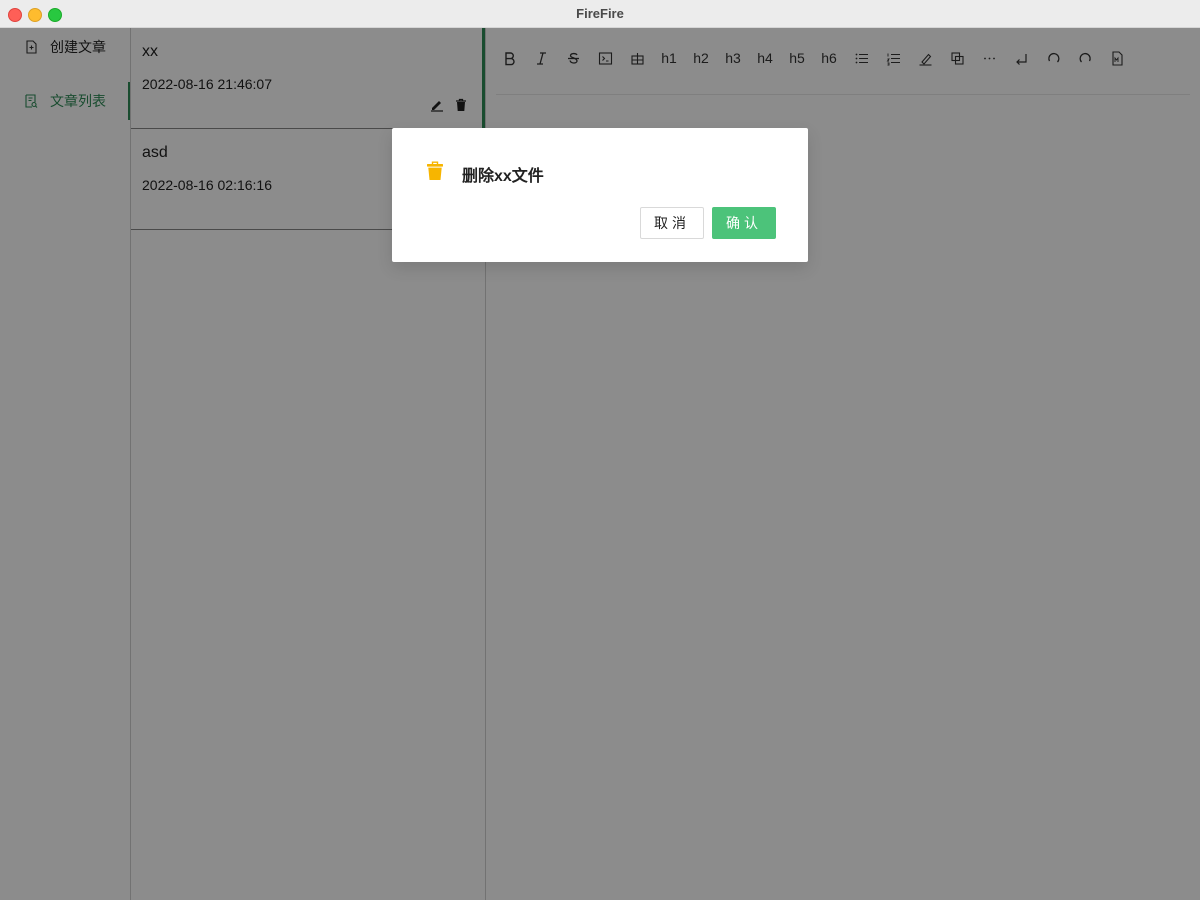 This screenshot has width=1200, height=900. Describe the element at coordinates (600, 195) in the screenshot. I see `delete-confirm-dialog: 删除xx文件 取消 确认` at that location.